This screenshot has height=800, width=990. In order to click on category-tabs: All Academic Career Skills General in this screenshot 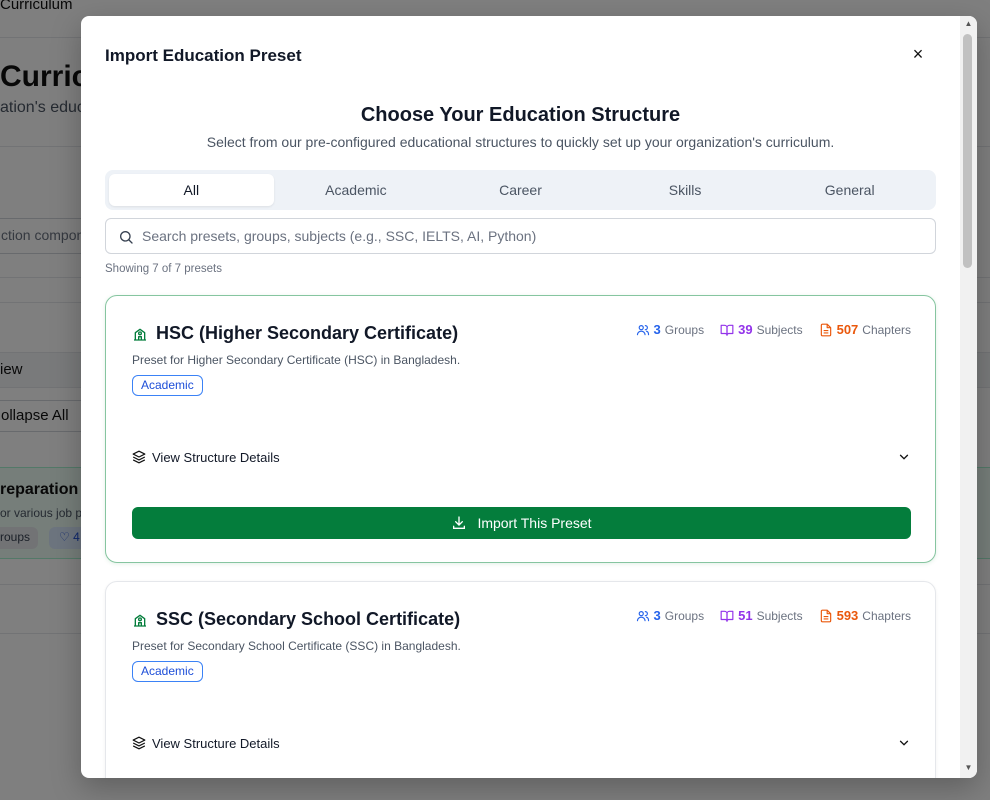, I will do `click(520, 190)`.